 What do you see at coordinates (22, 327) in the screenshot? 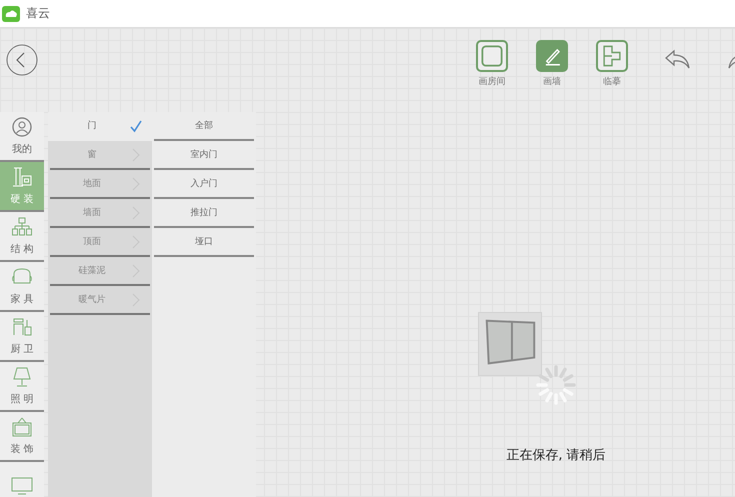
I see `kitchen-icon` at bounding box center [22, 327].